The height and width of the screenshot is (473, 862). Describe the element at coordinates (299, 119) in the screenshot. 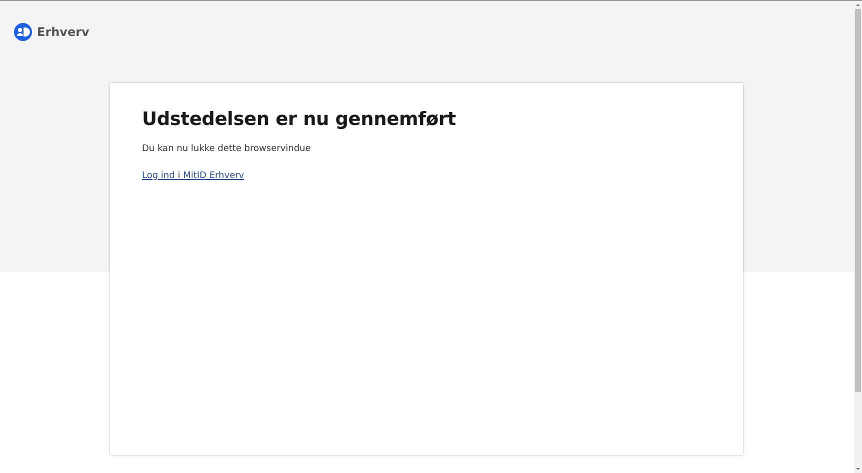

I see `page-title: Udstedelsen er nu gennemført` at that location.